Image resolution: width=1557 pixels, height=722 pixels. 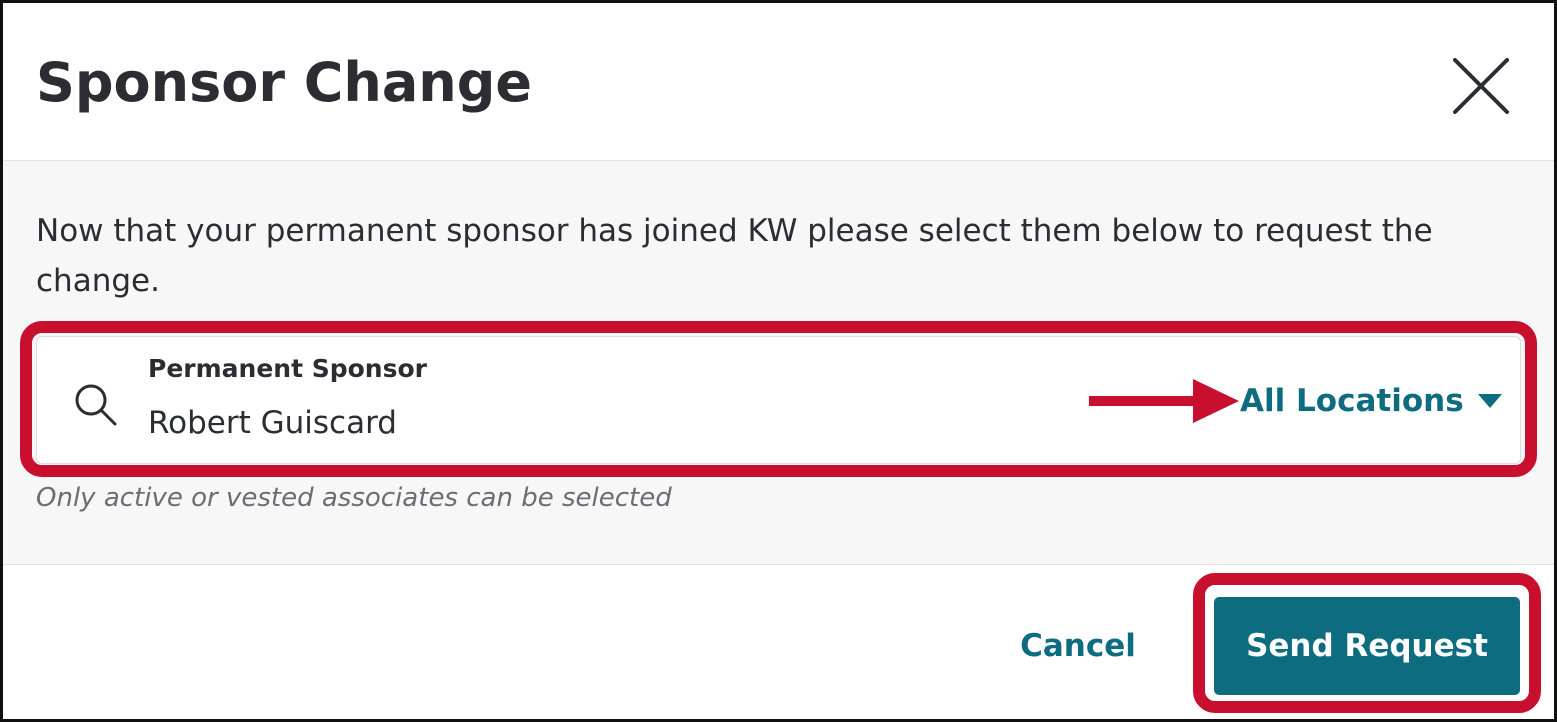 What do you see at coordinates (272, 423) in the screenshot?
I see `sponsor-search-input: Robert Guiscard` at bounding box center [272, 423].